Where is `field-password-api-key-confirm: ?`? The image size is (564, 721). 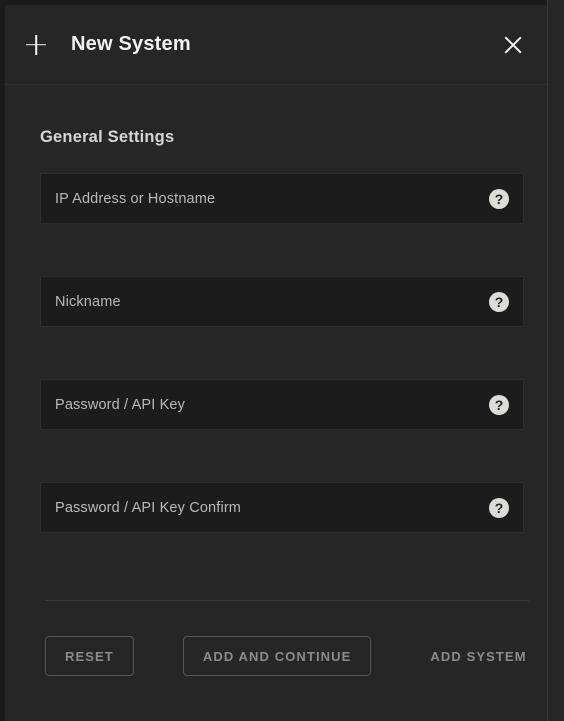
field-password-api-key-confirm: ? is located at coordinates (282, 507).